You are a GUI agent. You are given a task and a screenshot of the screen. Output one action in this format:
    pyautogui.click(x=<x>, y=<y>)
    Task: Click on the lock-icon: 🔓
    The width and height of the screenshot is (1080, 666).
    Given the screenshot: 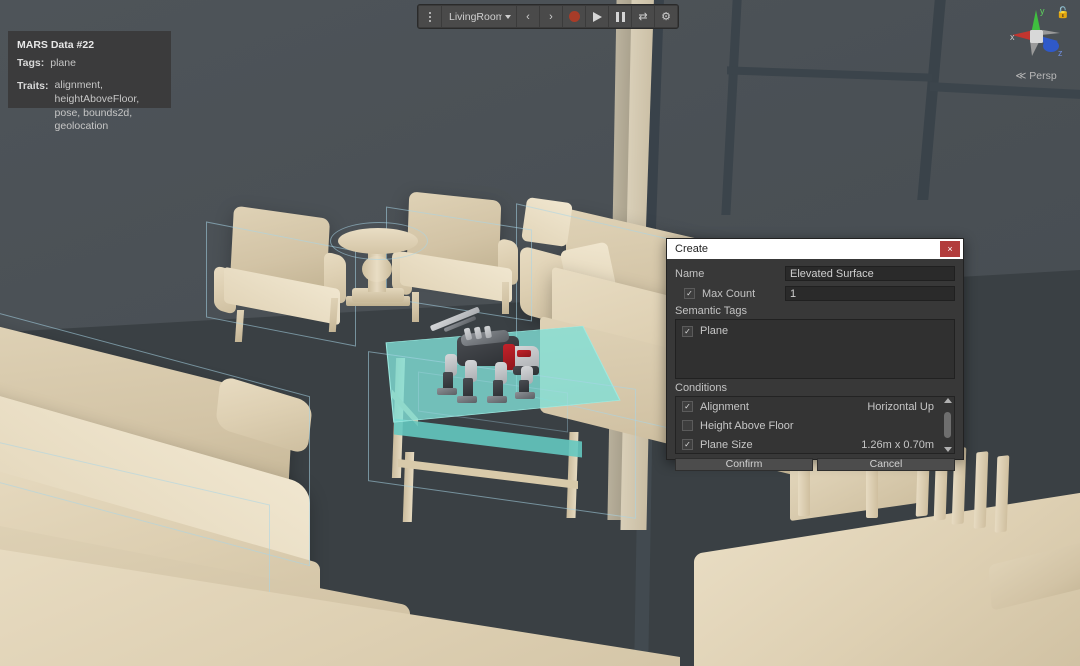 What is the action you would take?
    pyautogui.click(x=1063, y=12)
    